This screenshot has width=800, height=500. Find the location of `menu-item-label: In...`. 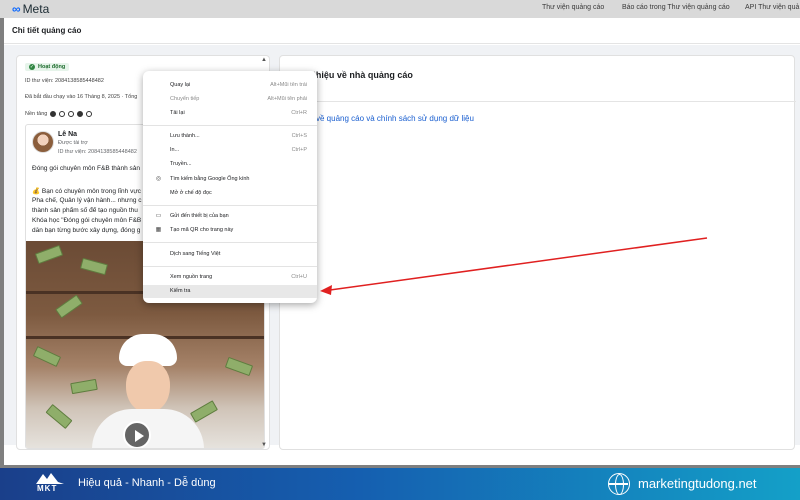

menu-item-label: In... is located at coordinates (175, 150).